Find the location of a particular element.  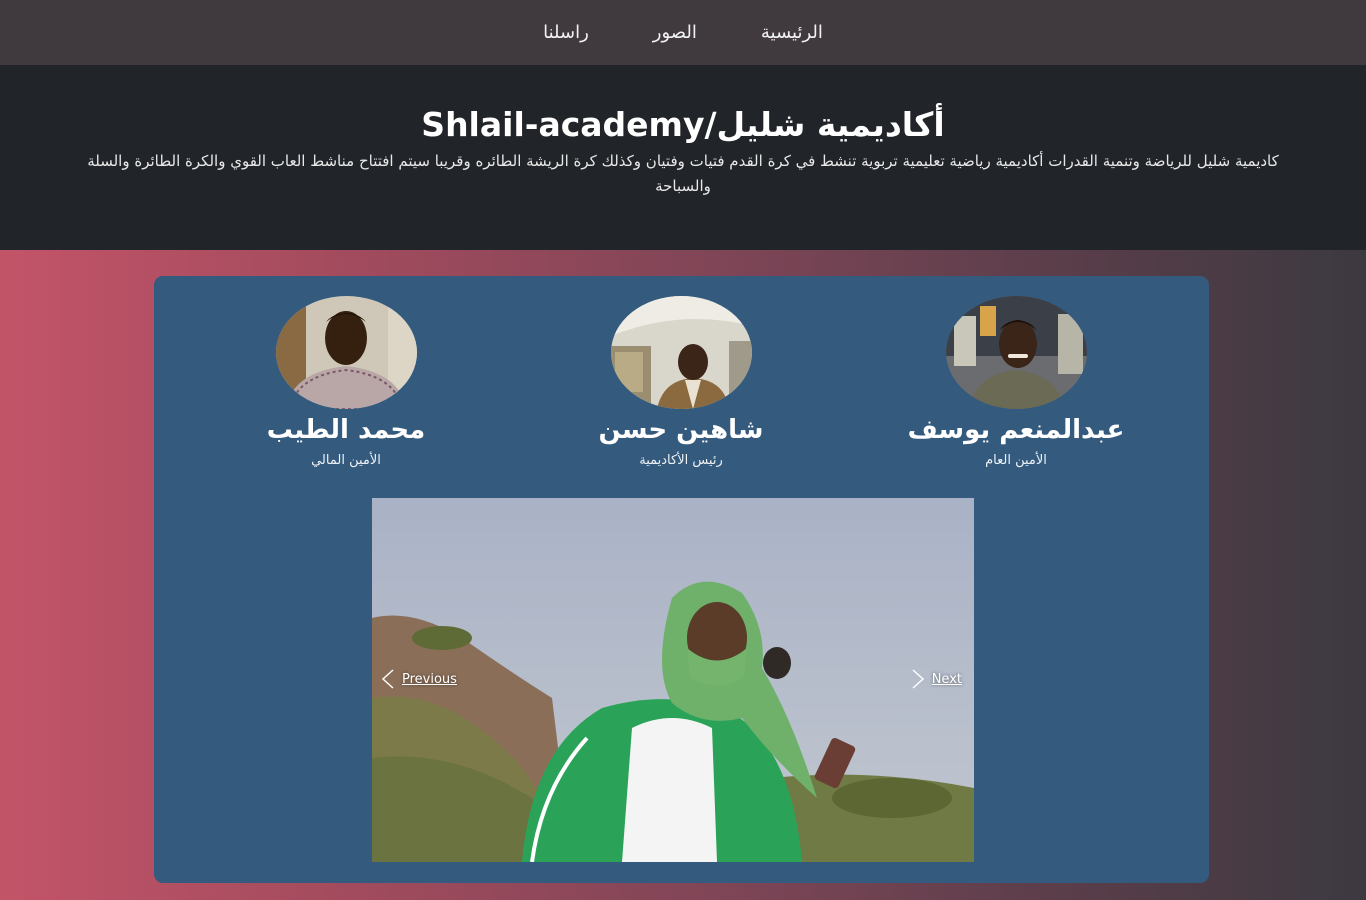

page-title: Shlail-academy/أكاديمية شليل is located at coordinates (683, 124).